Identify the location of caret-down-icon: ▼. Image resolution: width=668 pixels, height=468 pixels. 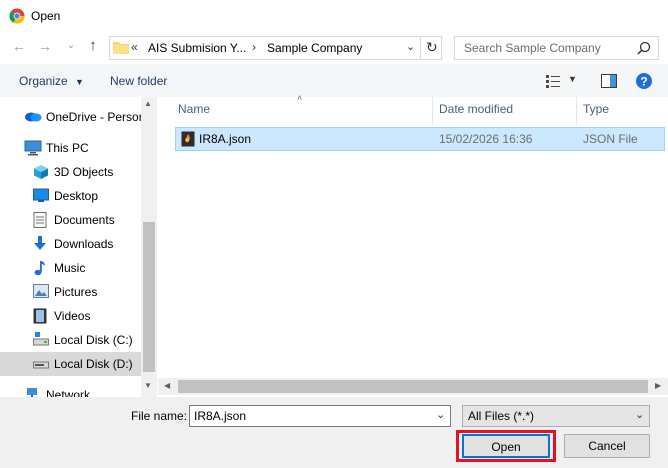
(79, 82).